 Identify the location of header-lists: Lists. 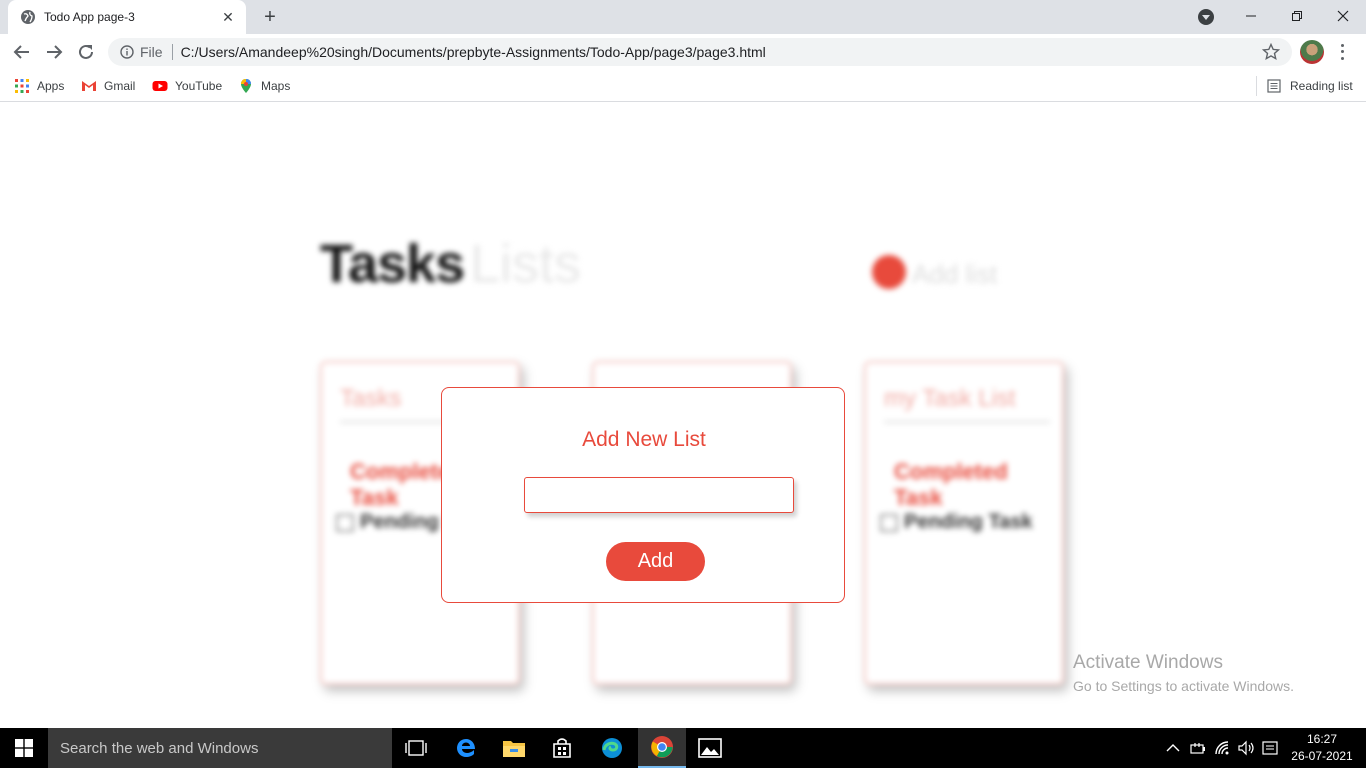
(526, 264).